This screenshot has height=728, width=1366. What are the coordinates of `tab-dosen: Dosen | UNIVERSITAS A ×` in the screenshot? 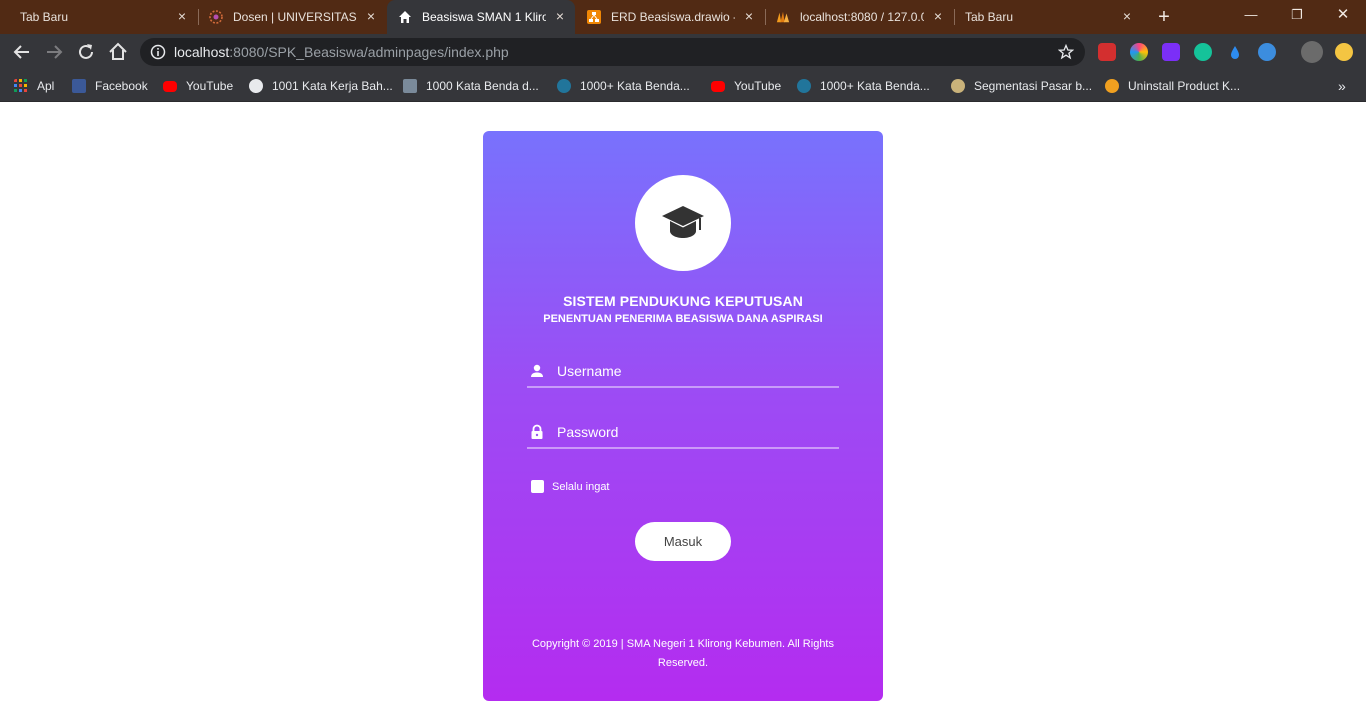 It's located at (292, 17).